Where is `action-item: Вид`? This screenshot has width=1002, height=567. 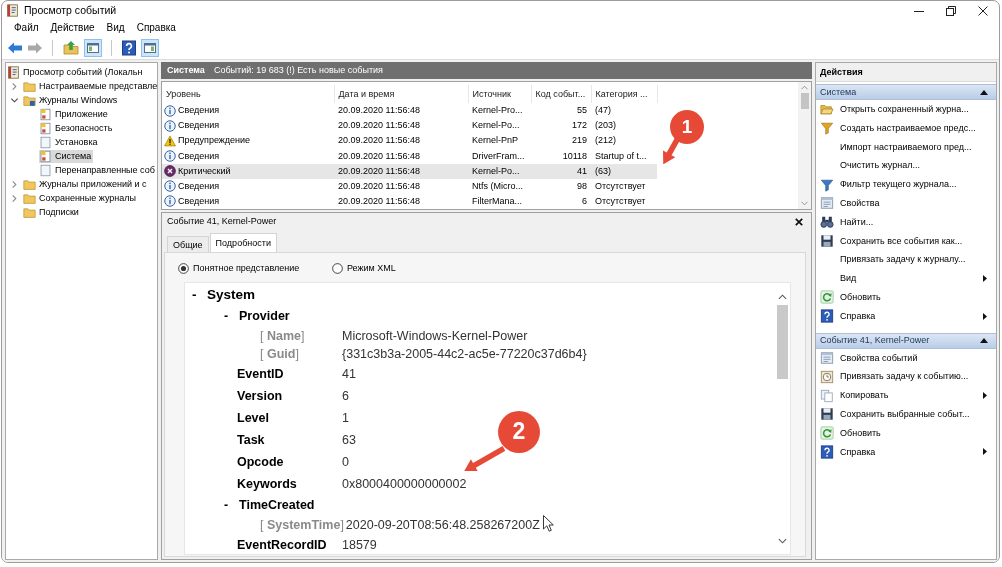 action-item: Вид is located at coordinates (906, 278).